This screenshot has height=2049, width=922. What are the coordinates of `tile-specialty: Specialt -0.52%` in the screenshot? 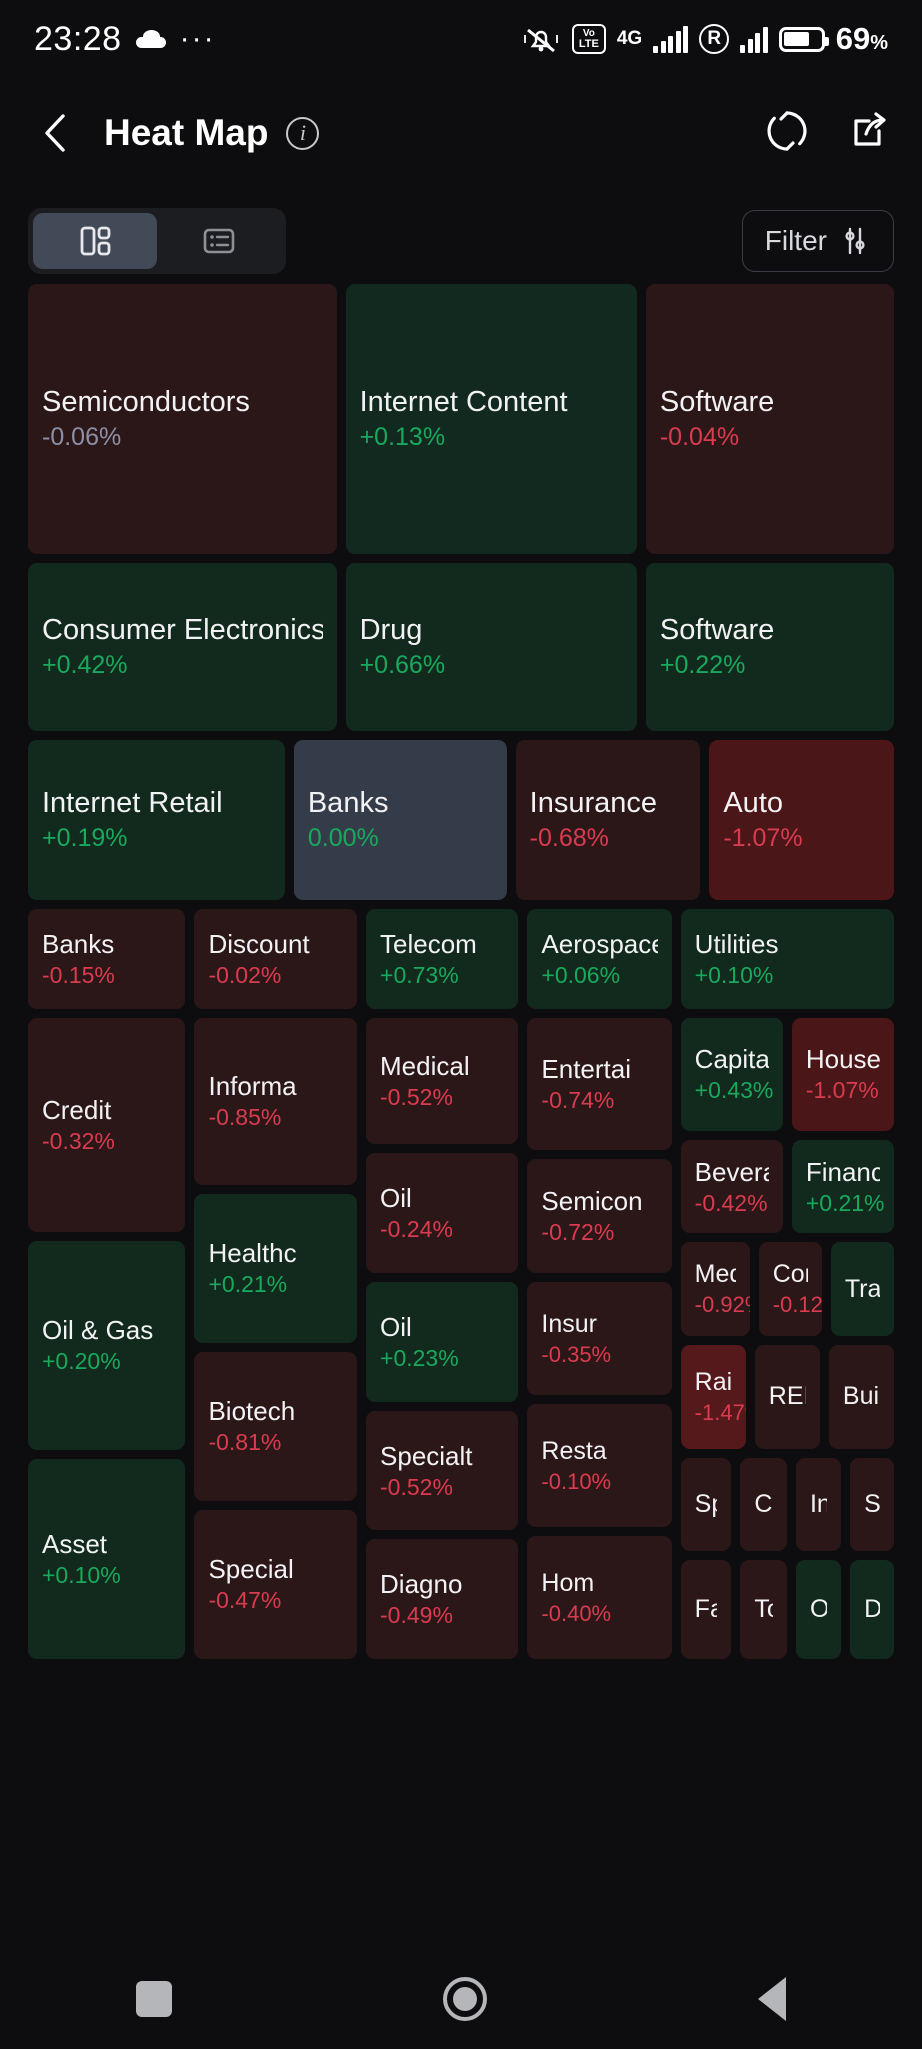 It's located at (442, 1470).